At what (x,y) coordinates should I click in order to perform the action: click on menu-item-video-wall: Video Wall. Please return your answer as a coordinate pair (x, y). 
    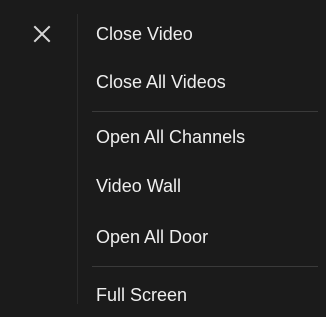
    Looking at the image, I should click on (163, 186).